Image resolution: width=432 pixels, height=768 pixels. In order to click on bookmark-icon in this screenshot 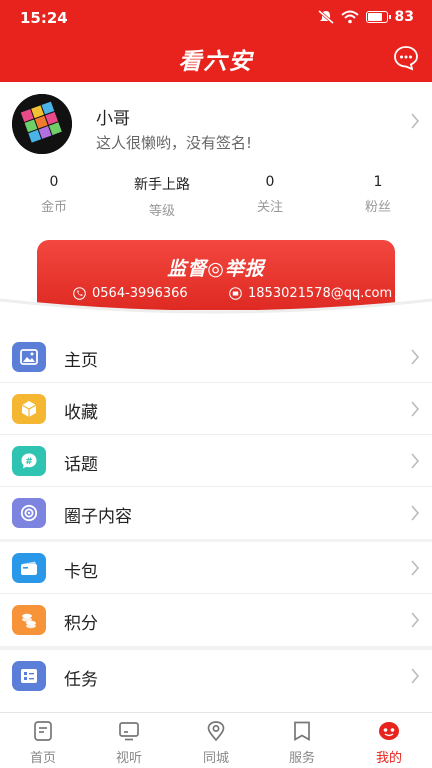, I will do `click(302, 731)`.